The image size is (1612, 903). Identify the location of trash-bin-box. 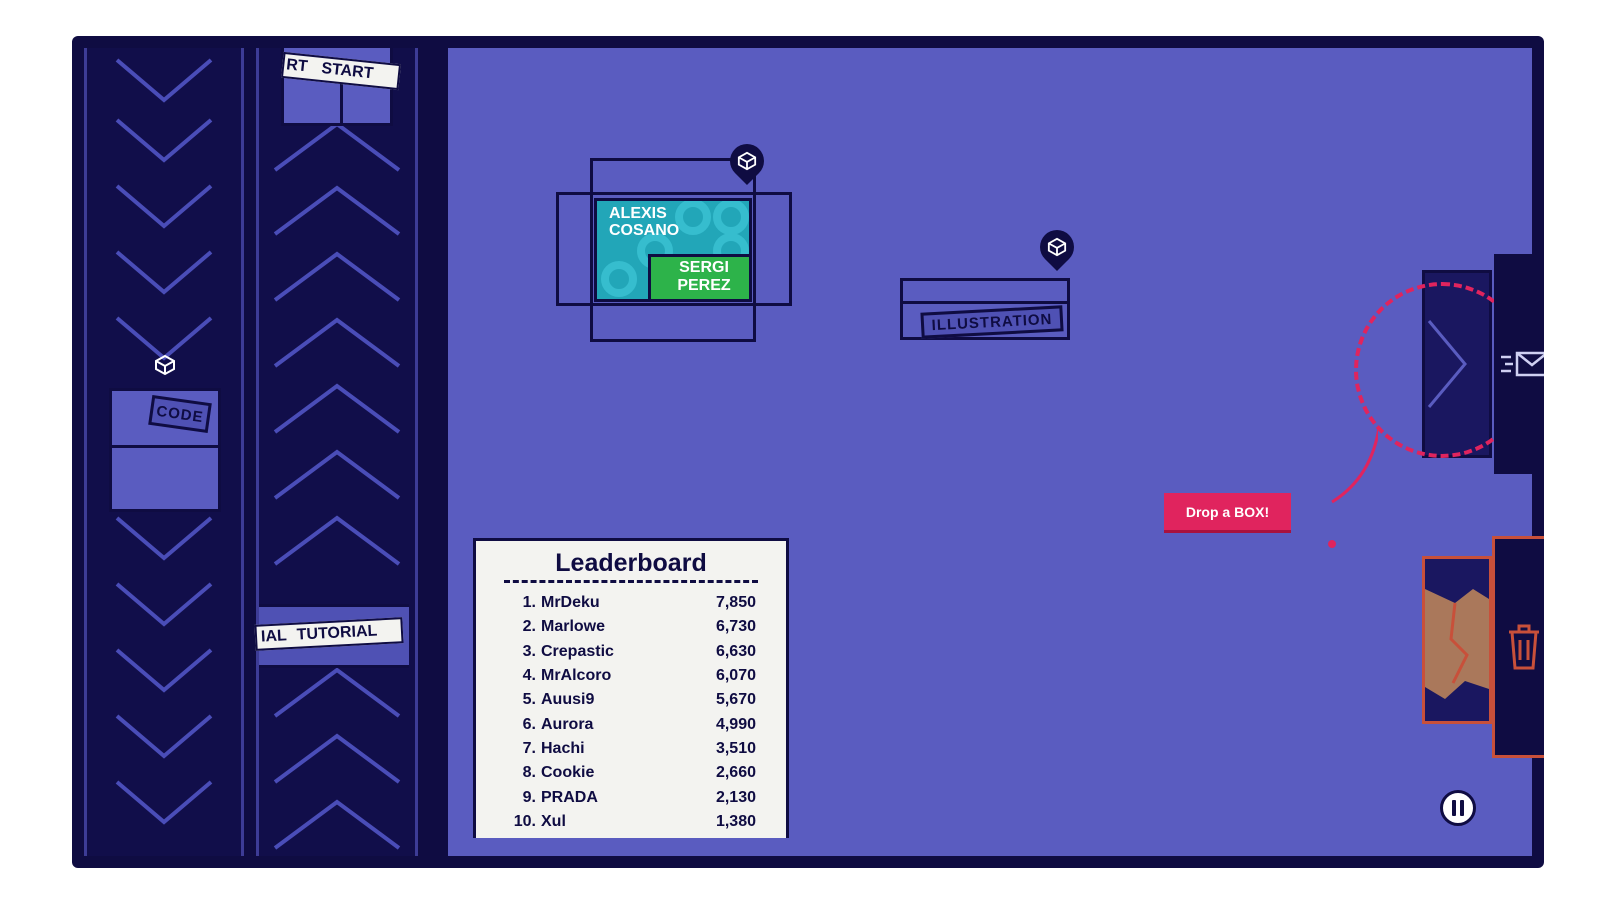
(1457, 640).